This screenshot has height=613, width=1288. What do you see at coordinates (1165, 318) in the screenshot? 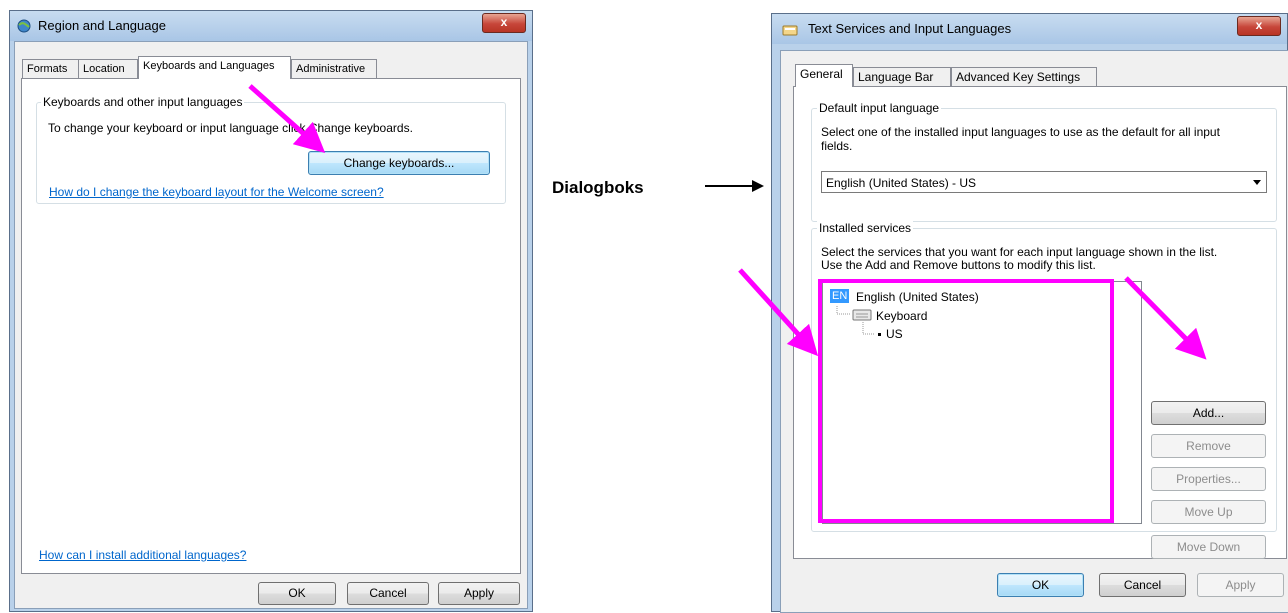
I see `arrow-to-add` at bounding box center [1165, 318].